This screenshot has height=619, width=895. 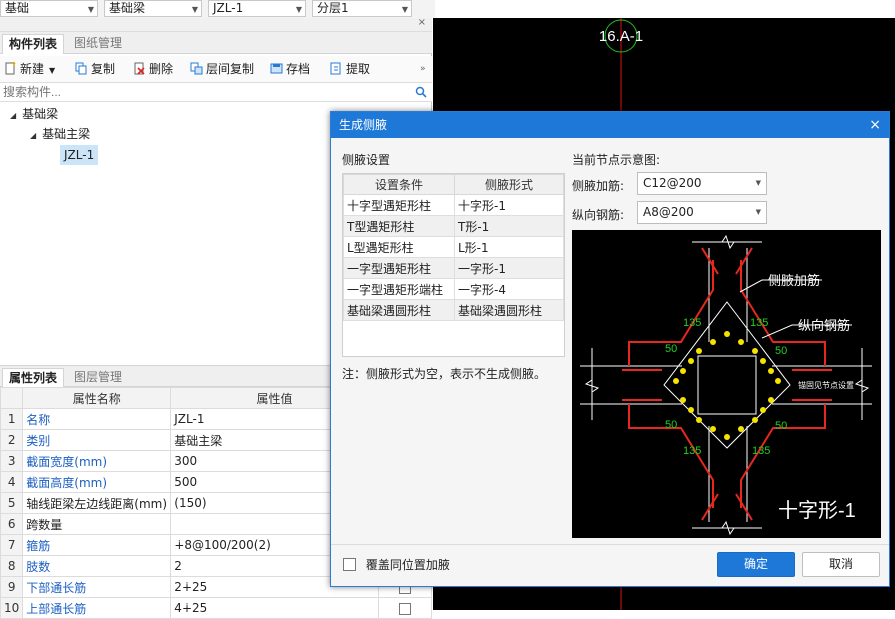 What do you see at coordinates (127, 8) in the screenshot?
I see `component-type-value: 基础梁` at bounding box center [127, 8].